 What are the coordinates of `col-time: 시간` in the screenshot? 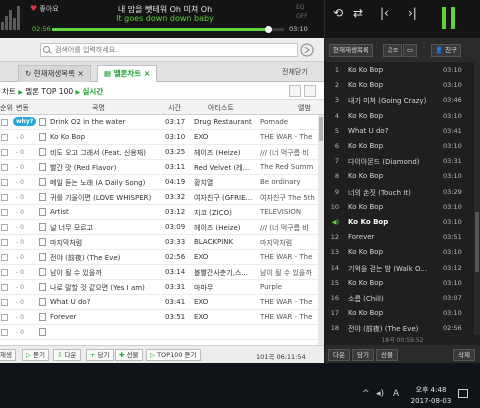 It's located at (174, 108).